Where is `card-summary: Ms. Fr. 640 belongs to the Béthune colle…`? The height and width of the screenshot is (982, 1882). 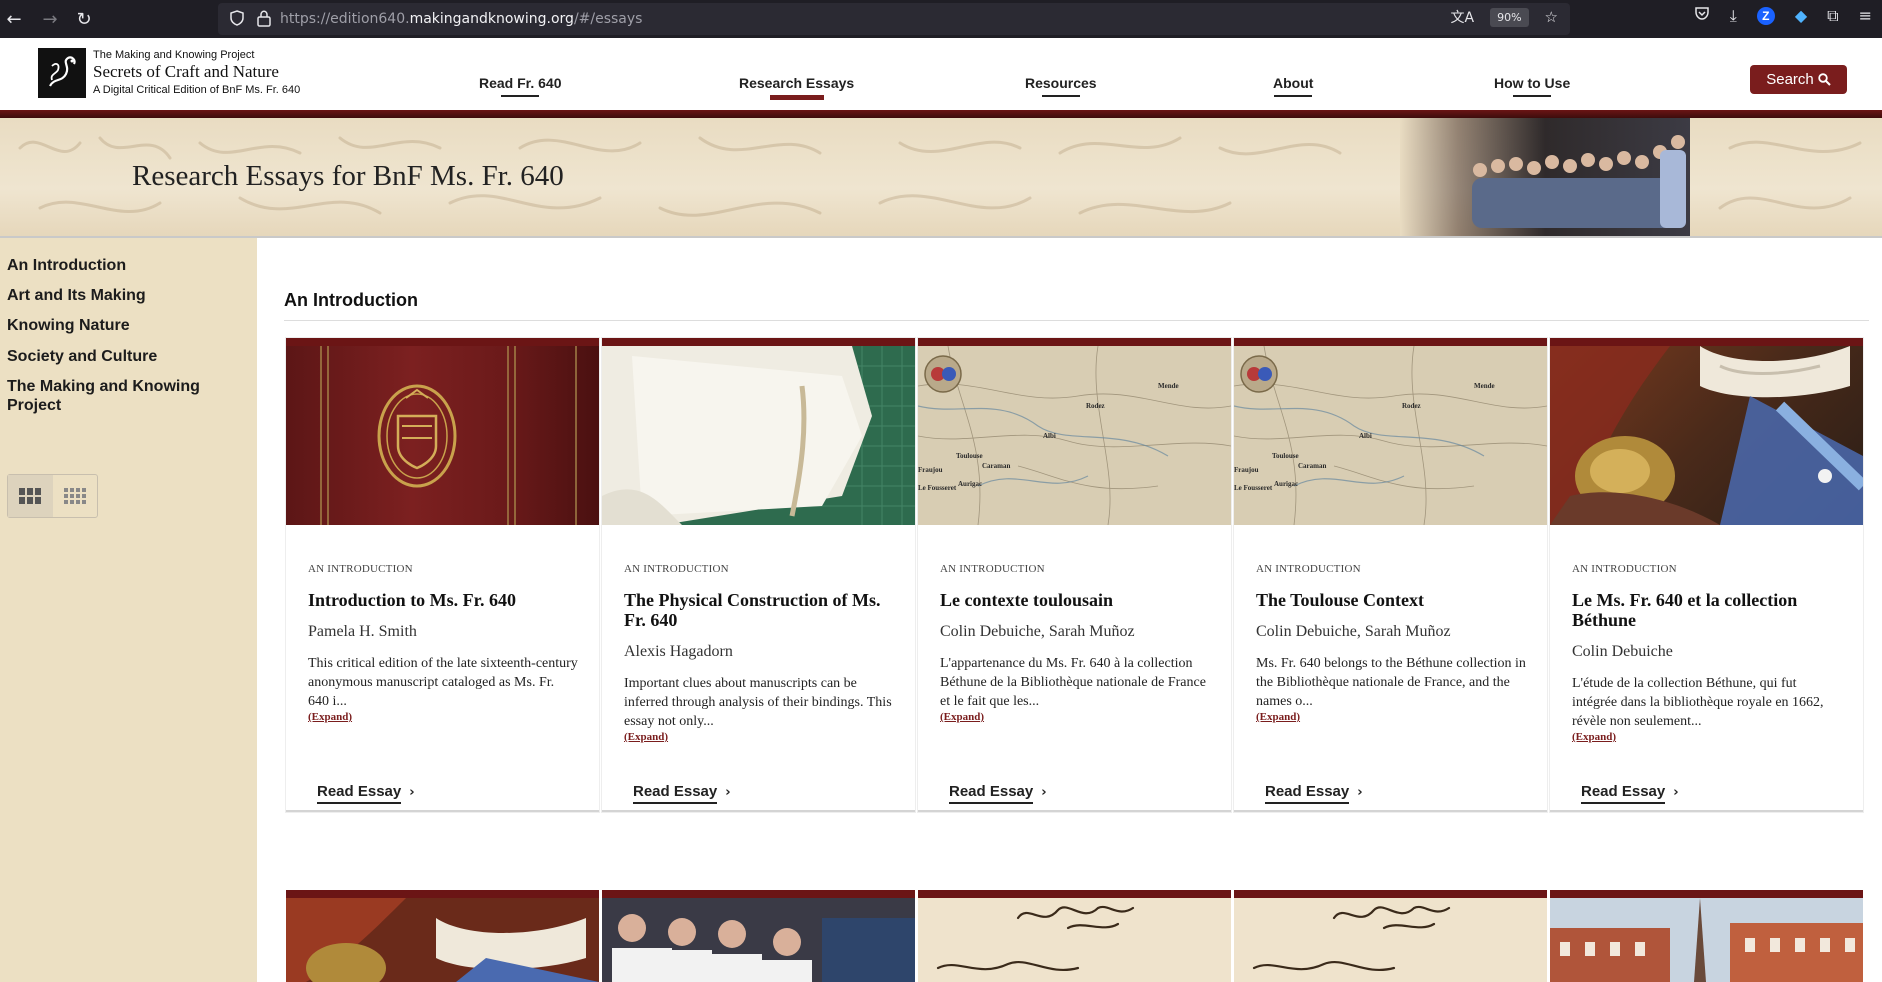 card-summary: Ms. Fr. 640 belongs to the Béthune colle… is located at coordinates (1391, 682).